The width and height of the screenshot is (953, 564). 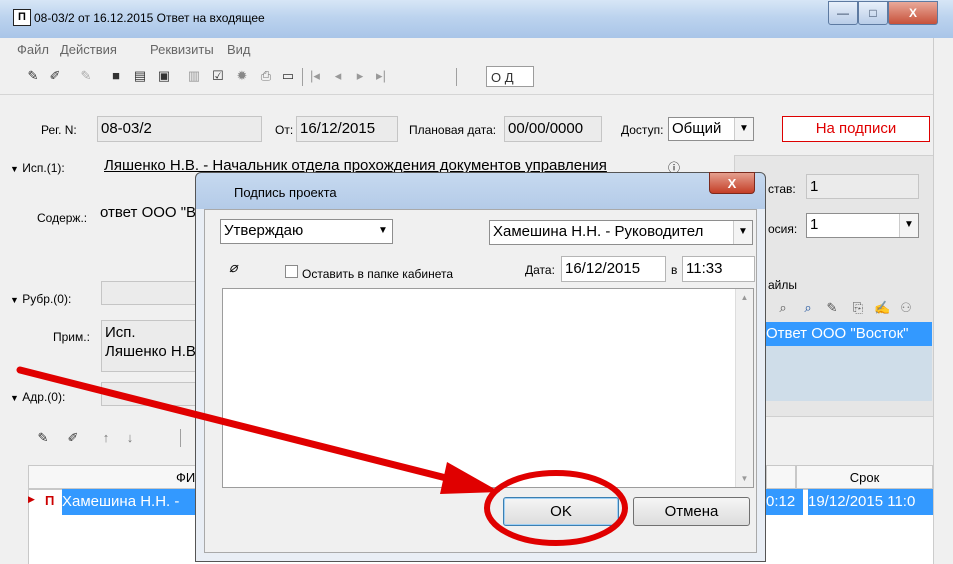 What do you see at coordinates (164, 76) in the screenshot?
I see `card-icon: ▣` at bounding box center [164, 76].